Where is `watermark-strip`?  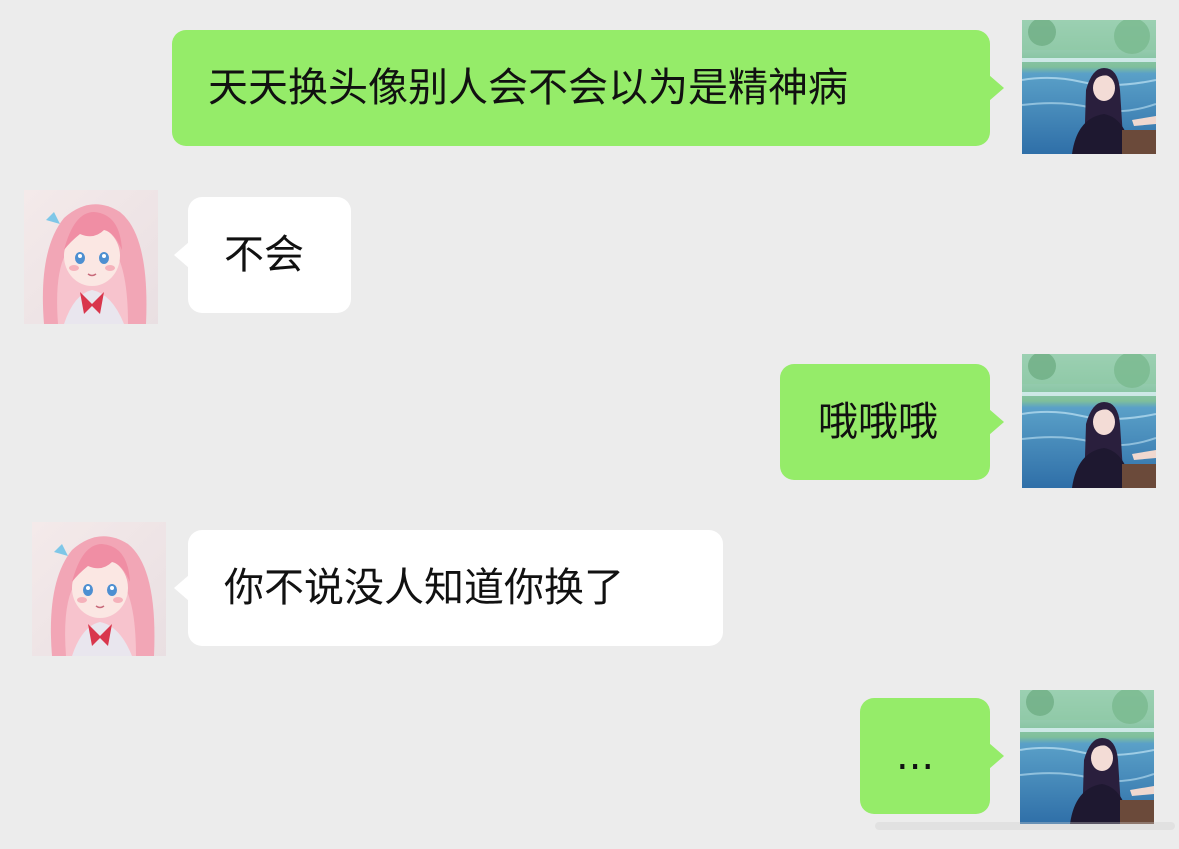 watermark-strip is located at coordinates (1025, 826).